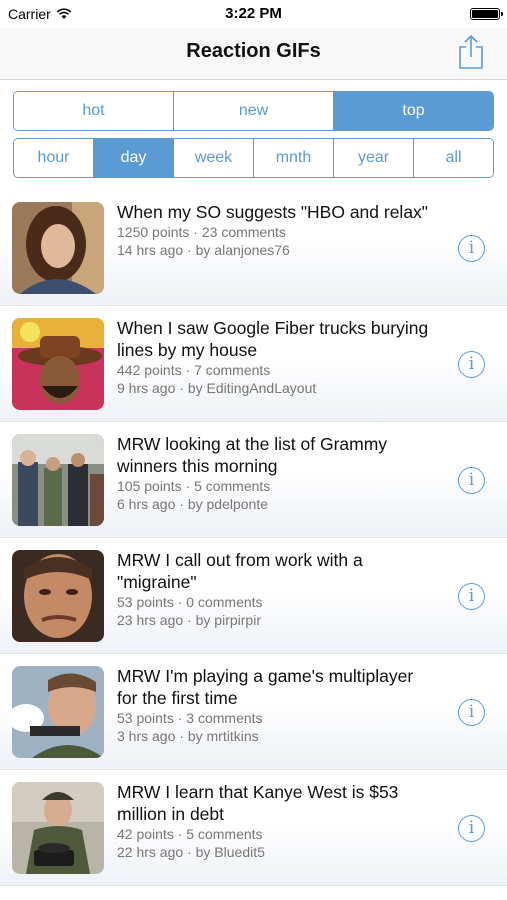  I want to click on post-stats: 1250 points · 23 comments, so click(277, 232).